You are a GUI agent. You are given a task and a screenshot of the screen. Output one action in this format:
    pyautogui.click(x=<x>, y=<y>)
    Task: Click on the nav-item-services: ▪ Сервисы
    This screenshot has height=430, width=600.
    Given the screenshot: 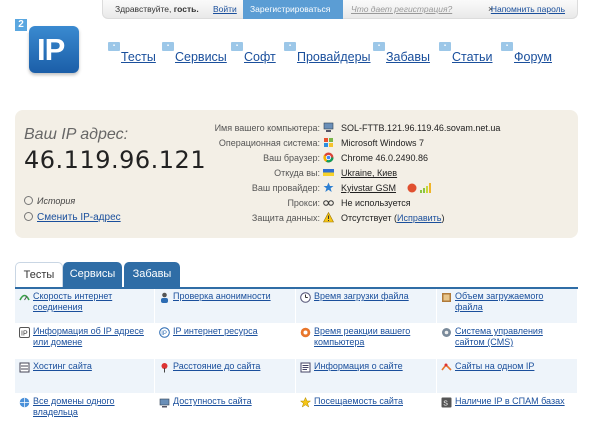 What is the action you would take?
    pyautogui.click(x=194, y=52)
    